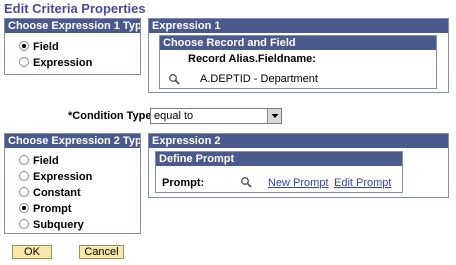 Image resolution: width=456 pixels, height=265 pixels. What do you see at coordinates (24, 208) in the screenshot?
I see `radio-prompt-selected` at bounding box center [24, 208].